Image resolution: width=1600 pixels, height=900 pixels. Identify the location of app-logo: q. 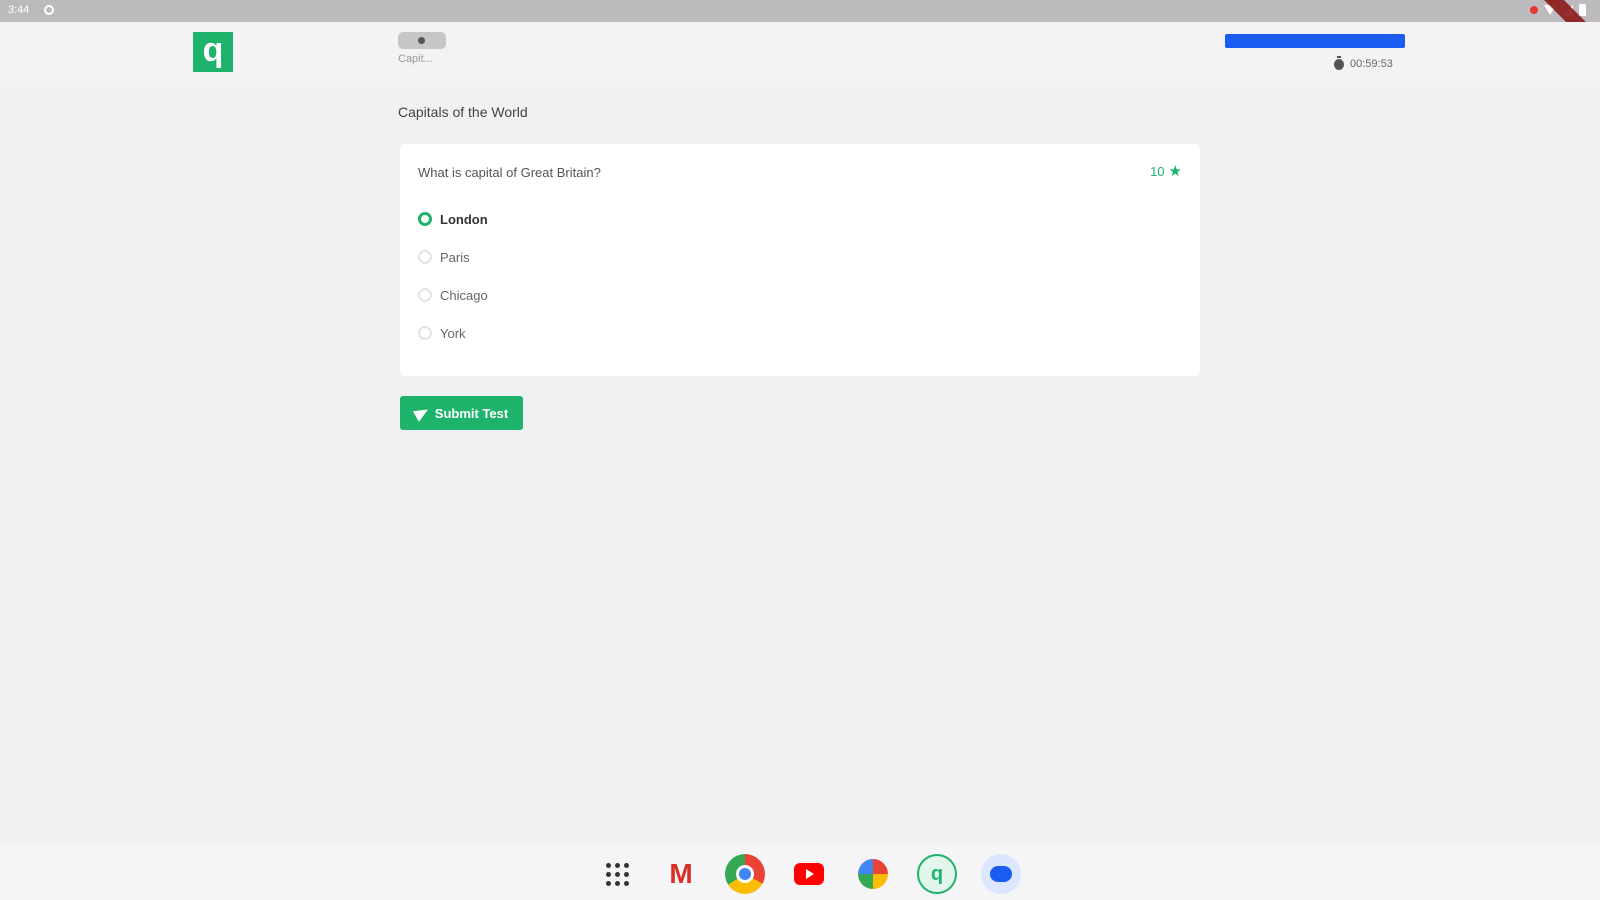
(213, 52).